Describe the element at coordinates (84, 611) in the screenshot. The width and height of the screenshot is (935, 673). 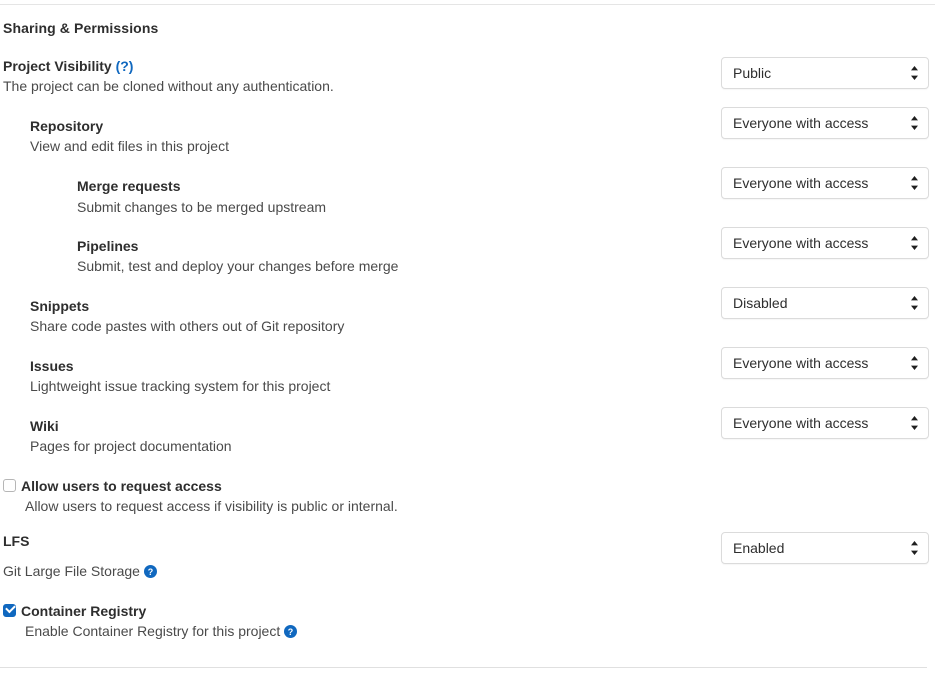
I see `container-registry-label: Container Registry` at that location.